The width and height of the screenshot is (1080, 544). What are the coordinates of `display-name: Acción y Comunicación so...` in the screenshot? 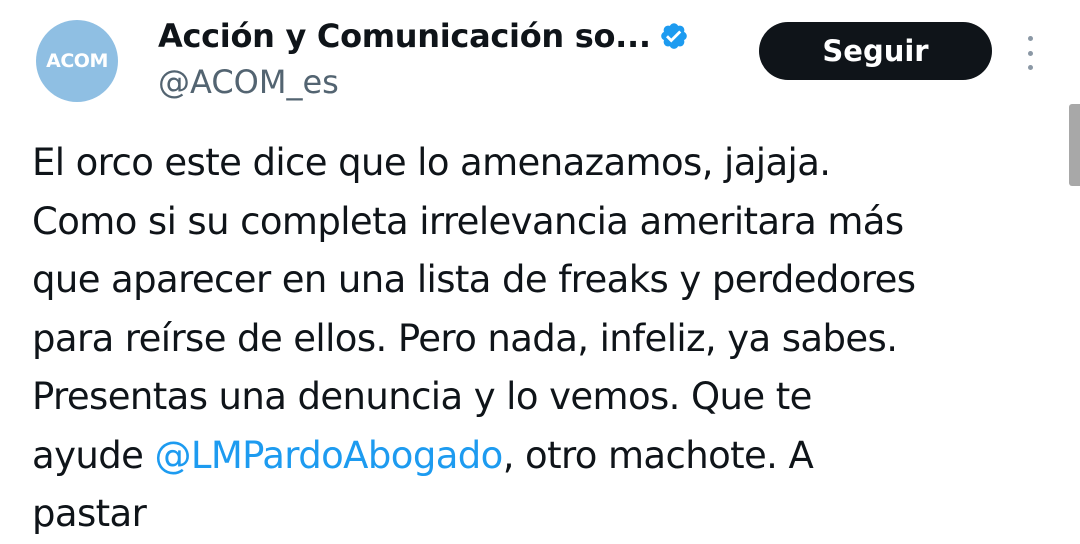 It's located at (404, 36).